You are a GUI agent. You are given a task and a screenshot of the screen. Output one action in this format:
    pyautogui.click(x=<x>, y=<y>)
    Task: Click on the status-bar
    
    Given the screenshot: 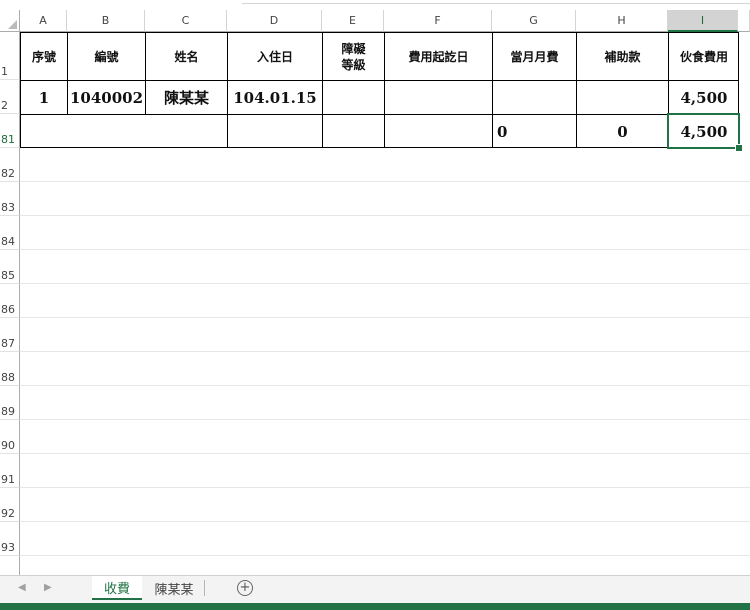 What is the action you would take?
    pyautogui.click(x=375, y=606)
    